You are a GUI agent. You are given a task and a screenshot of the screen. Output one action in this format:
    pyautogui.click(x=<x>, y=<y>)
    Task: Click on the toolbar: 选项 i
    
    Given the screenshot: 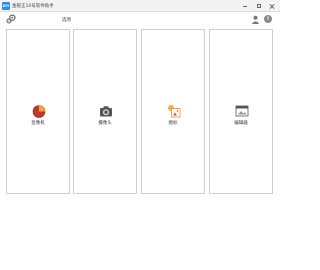 What is the action you would take?
    pyautogui.click(x=140, y=20)
    